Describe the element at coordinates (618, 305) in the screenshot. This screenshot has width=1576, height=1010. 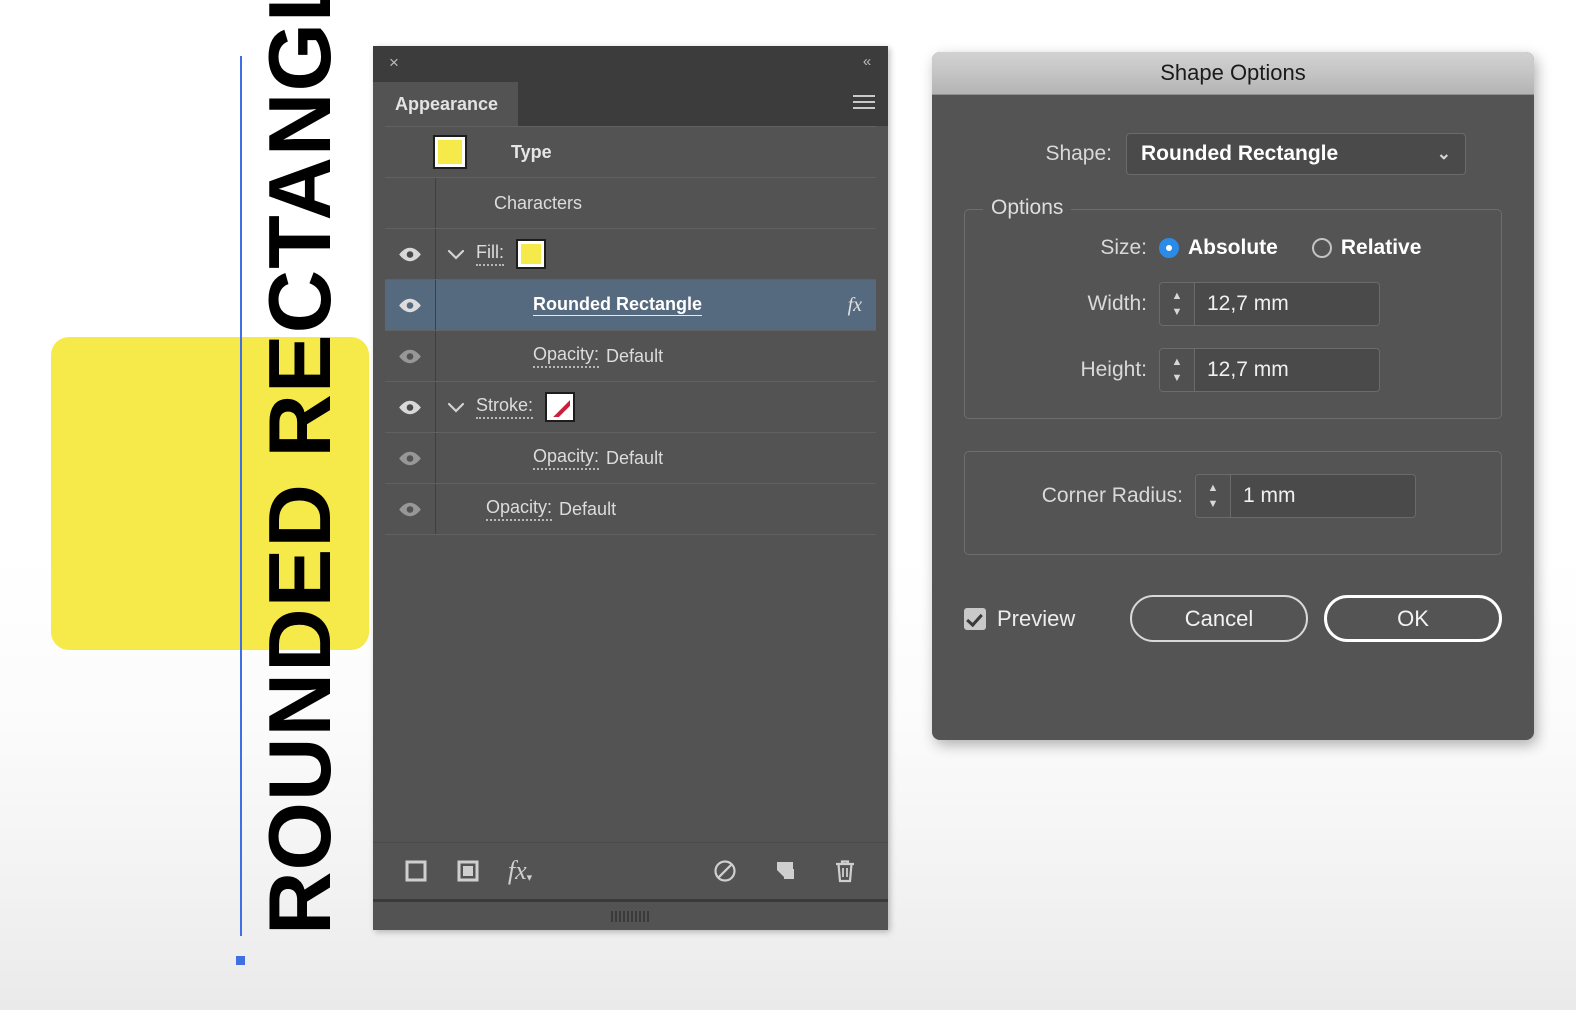
I see `row-label: Rounded Rectangle` at that location.